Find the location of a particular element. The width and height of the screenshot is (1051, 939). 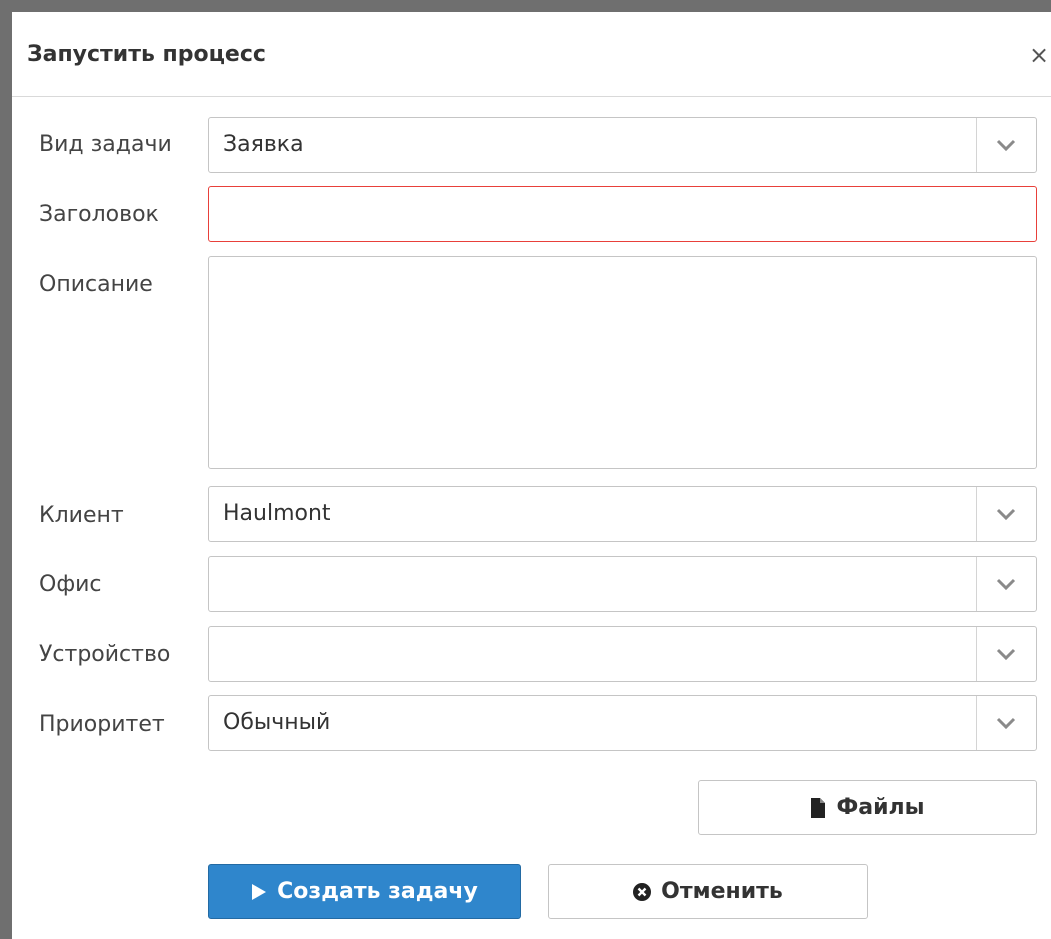

title-label: Заголовок is located at coordinates (99, 214).